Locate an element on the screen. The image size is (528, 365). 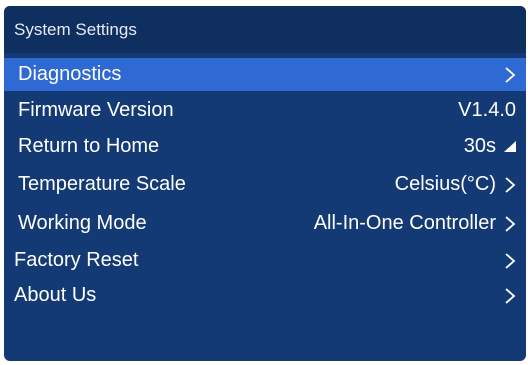
menu-item-label: Firmware Version is located at coordinates (96, 110).